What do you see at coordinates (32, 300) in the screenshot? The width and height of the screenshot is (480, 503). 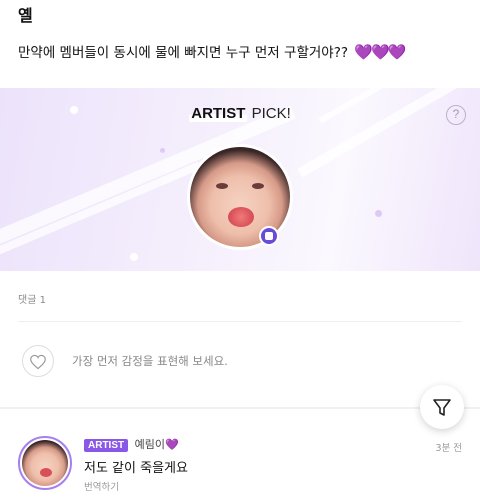 I see `comment-count: 댓글 1` at bounding box center [32, 300].